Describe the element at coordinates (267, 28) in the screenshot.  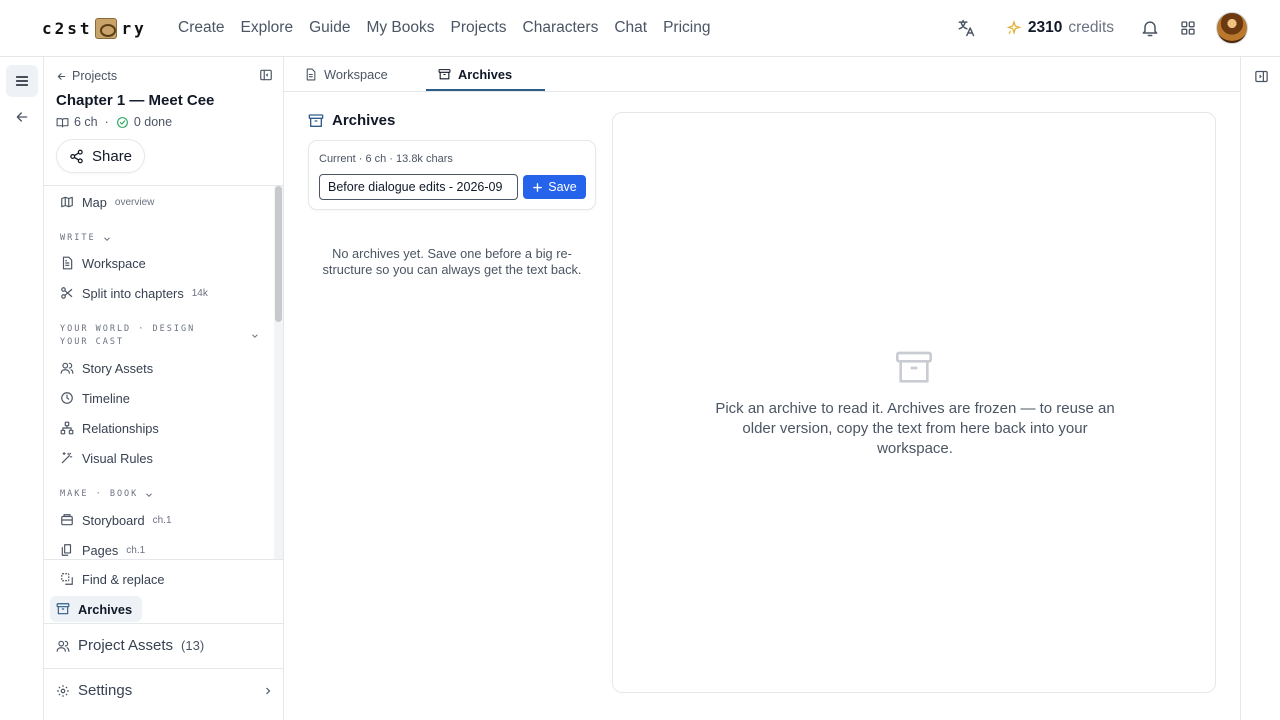
I see `nav-explore: Explore` at that location.